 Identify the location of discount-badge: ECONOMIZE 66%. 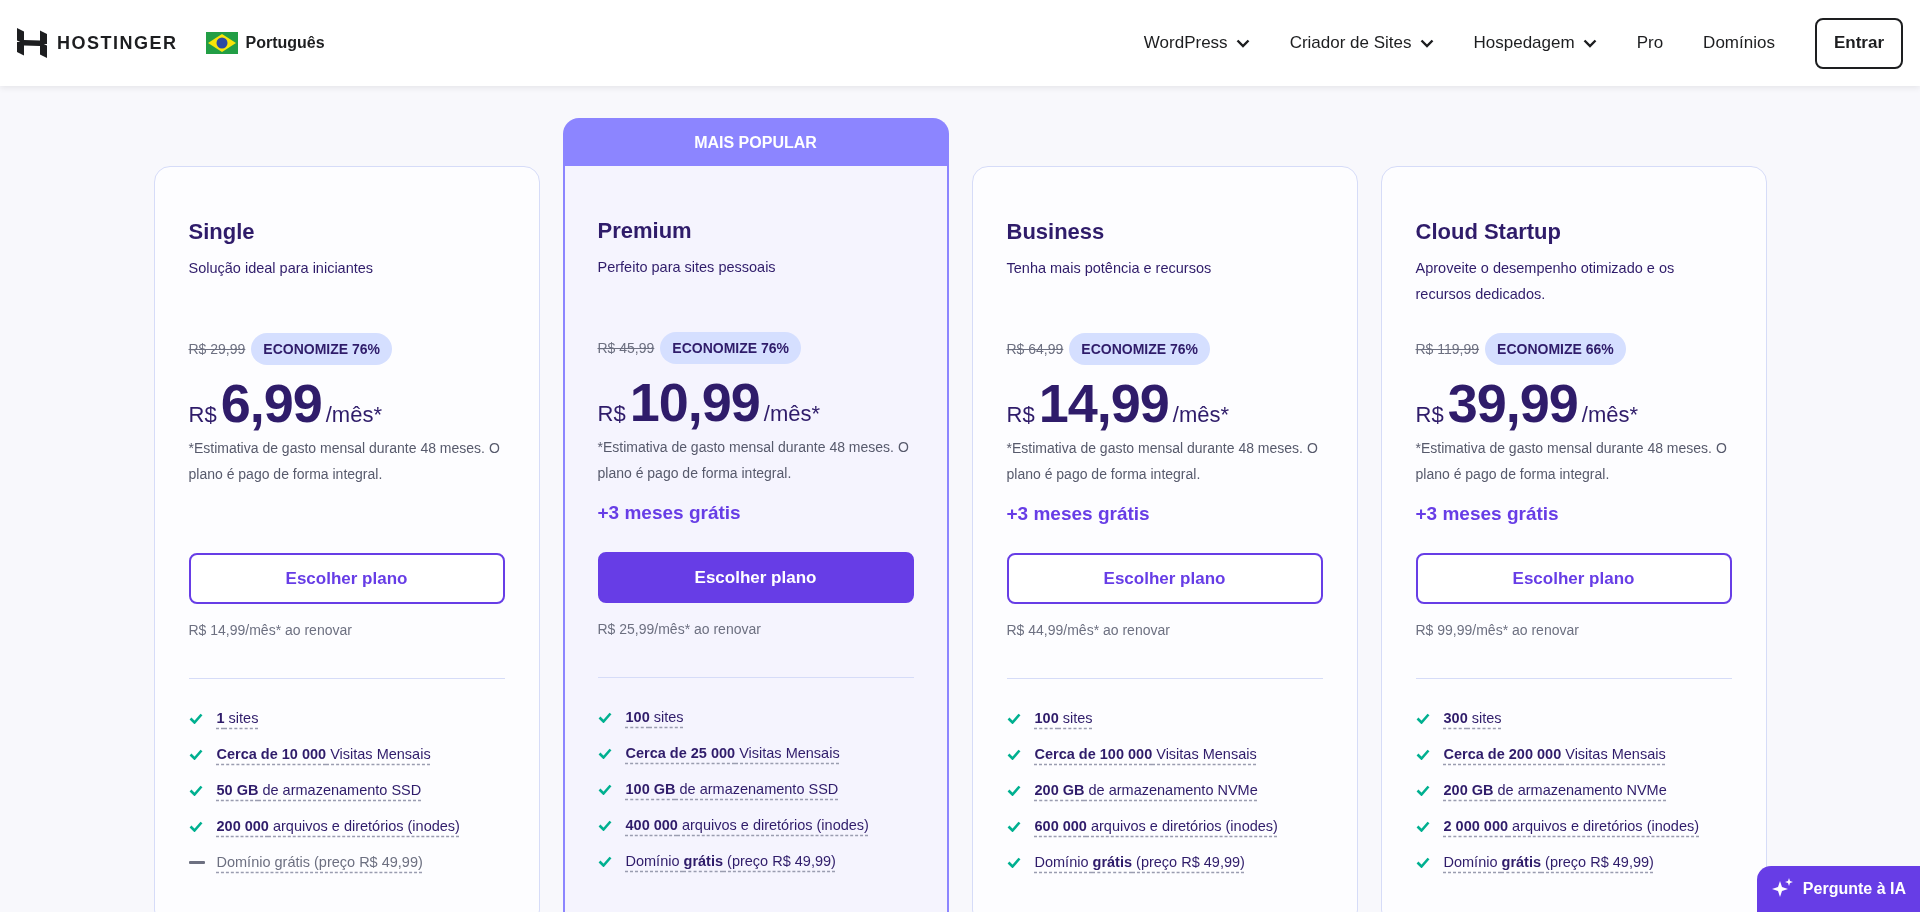
(1555, 349).